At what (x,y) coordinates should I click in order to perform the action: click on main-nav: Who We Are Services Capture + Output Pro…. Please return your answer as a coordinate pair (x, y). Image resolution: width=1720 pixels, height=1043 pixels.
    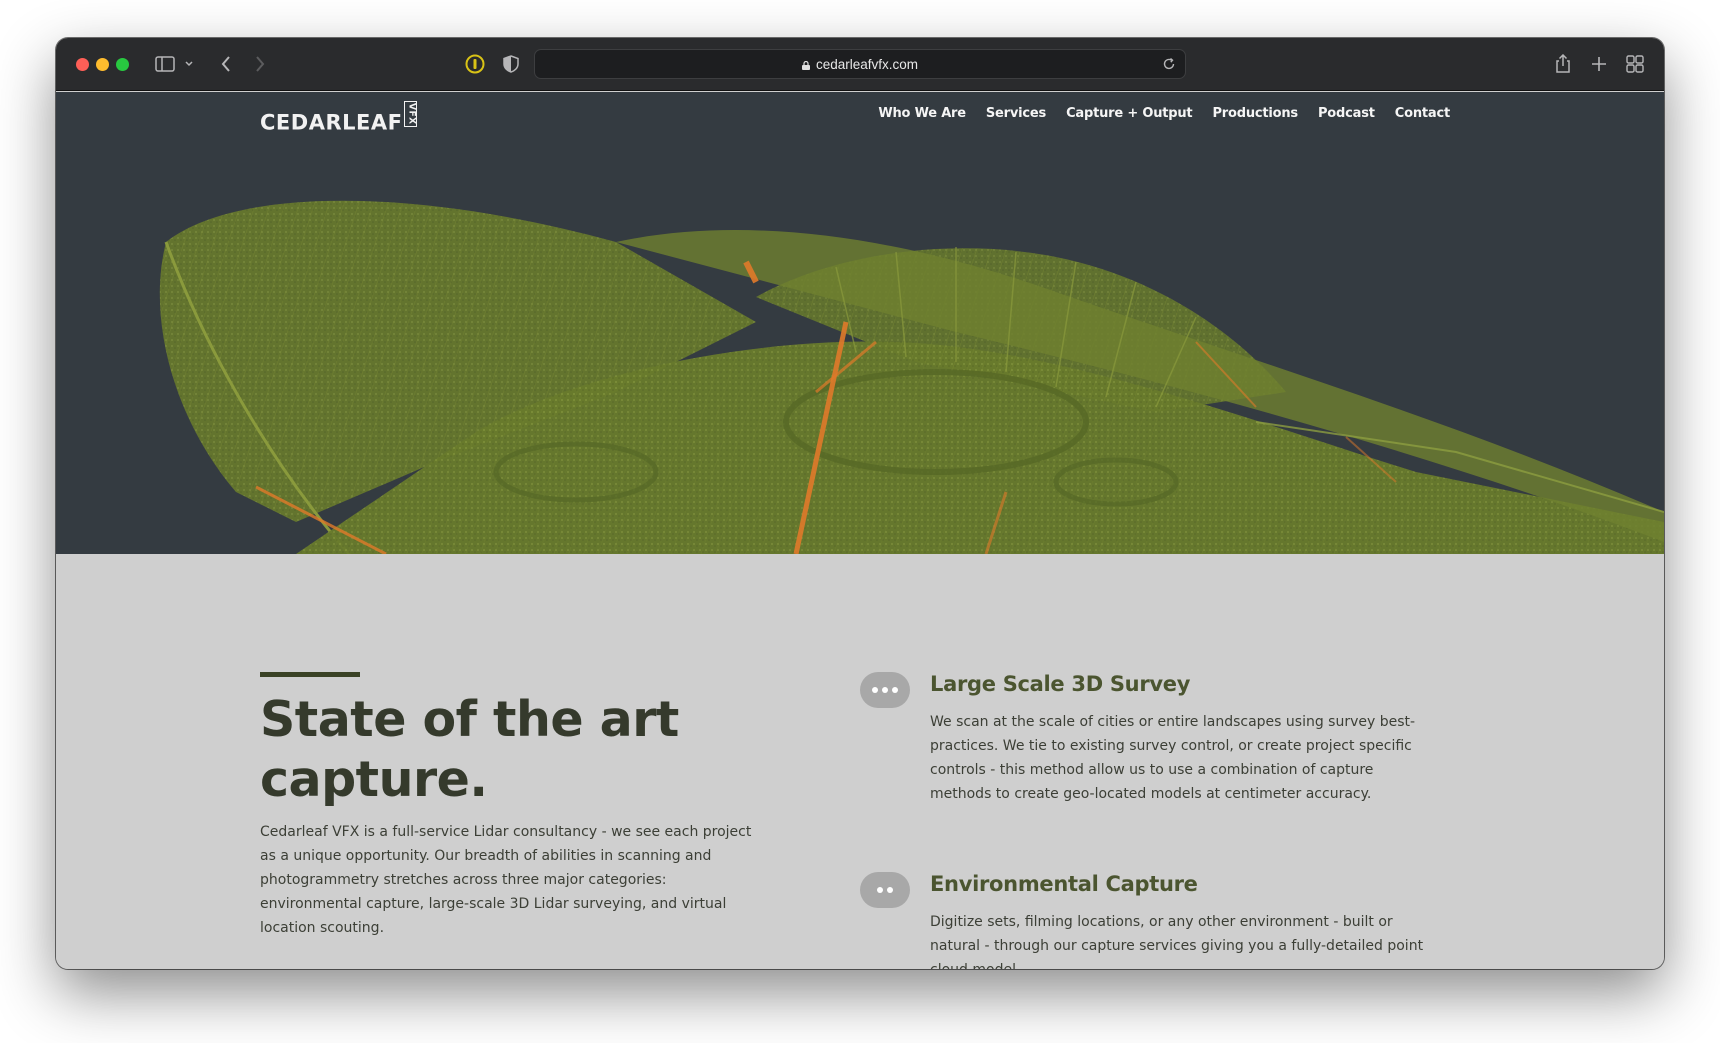
    Looking at the image, I should click on (1164, 113).